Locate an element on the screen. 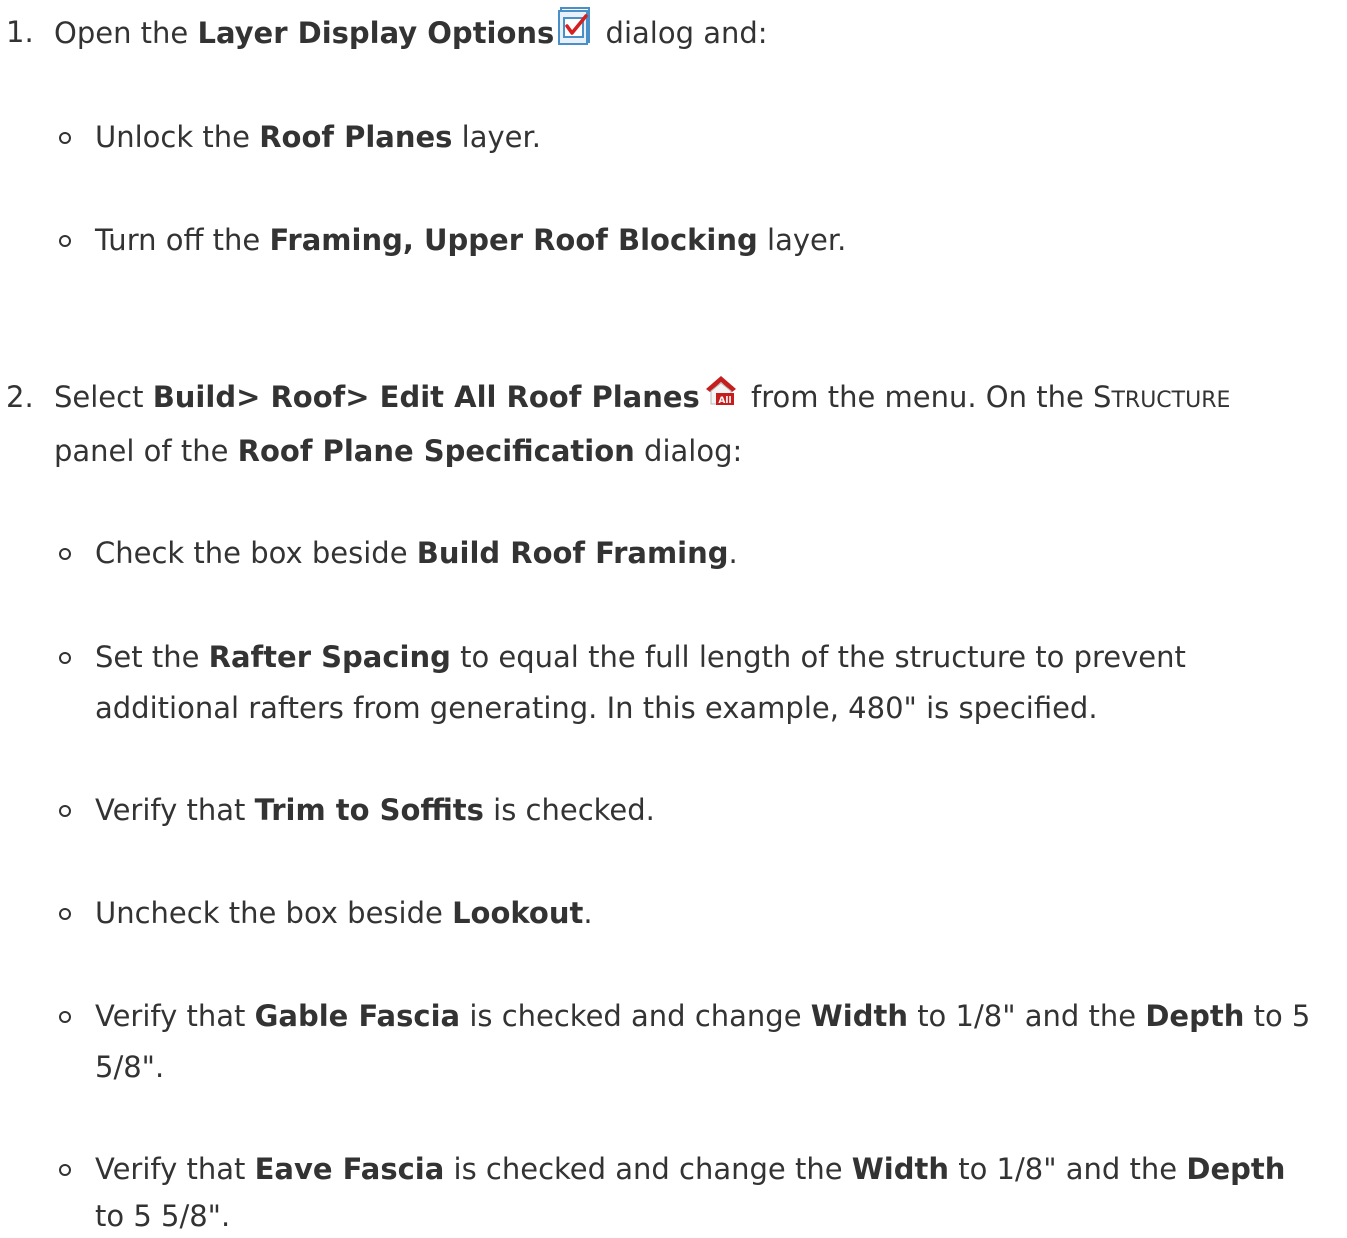 The width and height of the screenshot is (1347, 1238). step-1-number: 1. is located at coordinates (20, 32).